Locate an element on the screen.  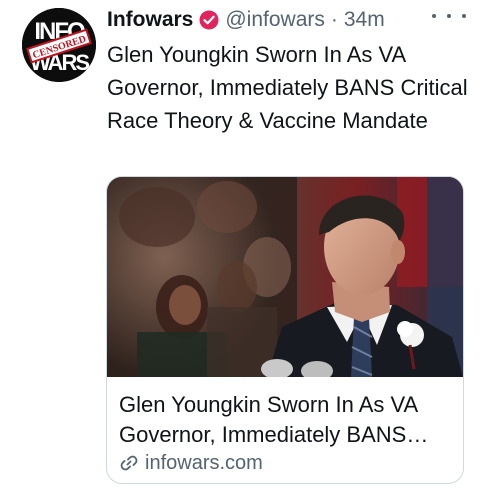
card-domain: infowars.com is located at coordinates (191, 463).